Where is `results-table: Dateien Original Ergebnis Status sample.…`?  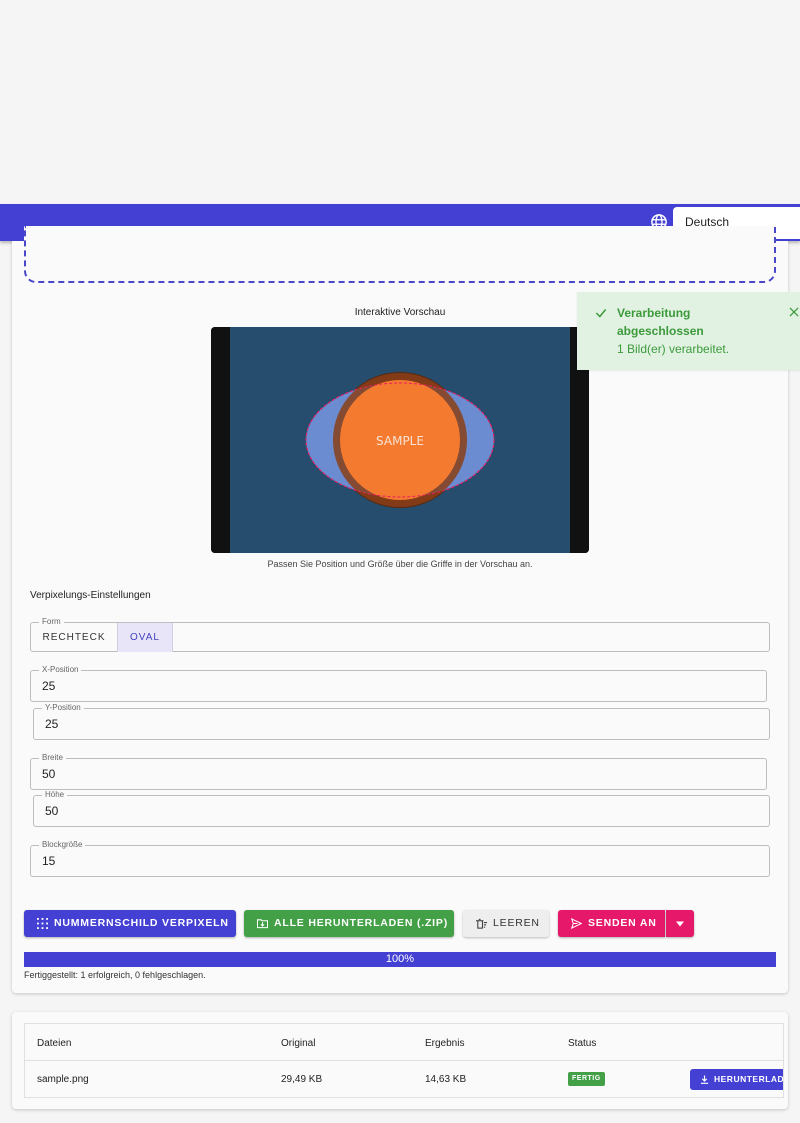 results-table: Dateien Original Ergebnis Status sample.… is located at coordinates (404, 1060).